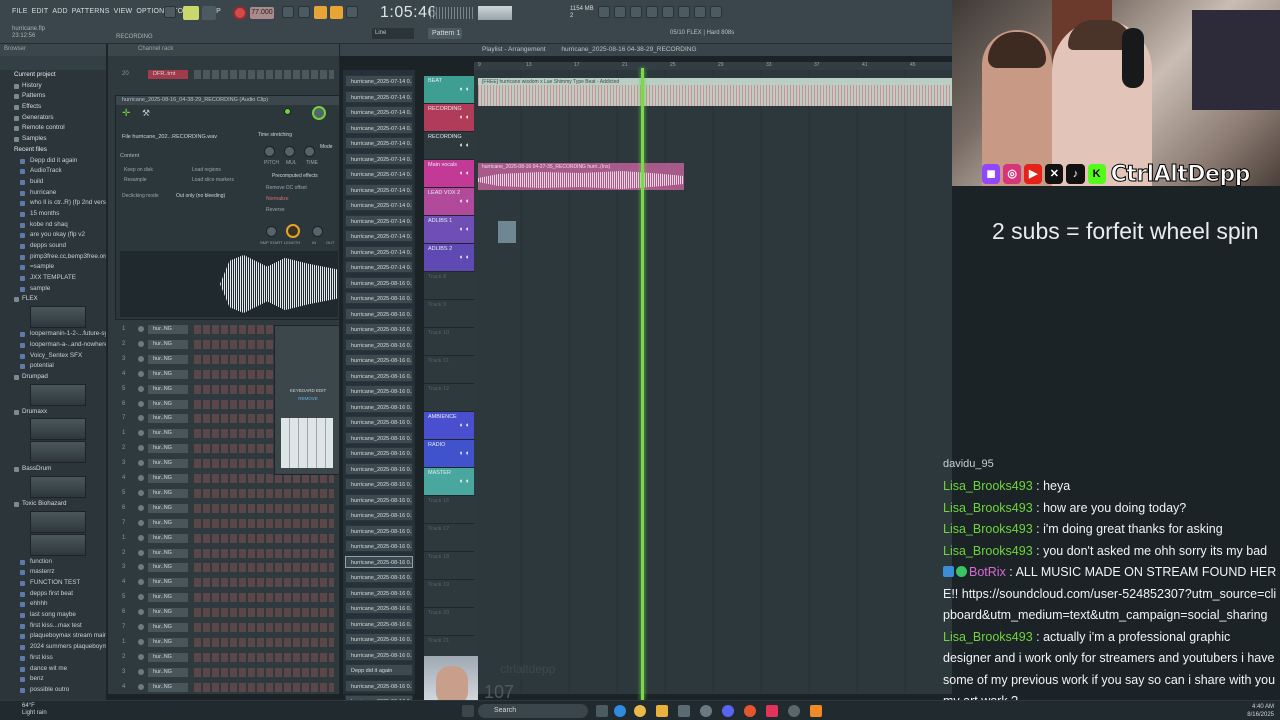  I want to click on browser-item: FLEX, so click(53, 299).